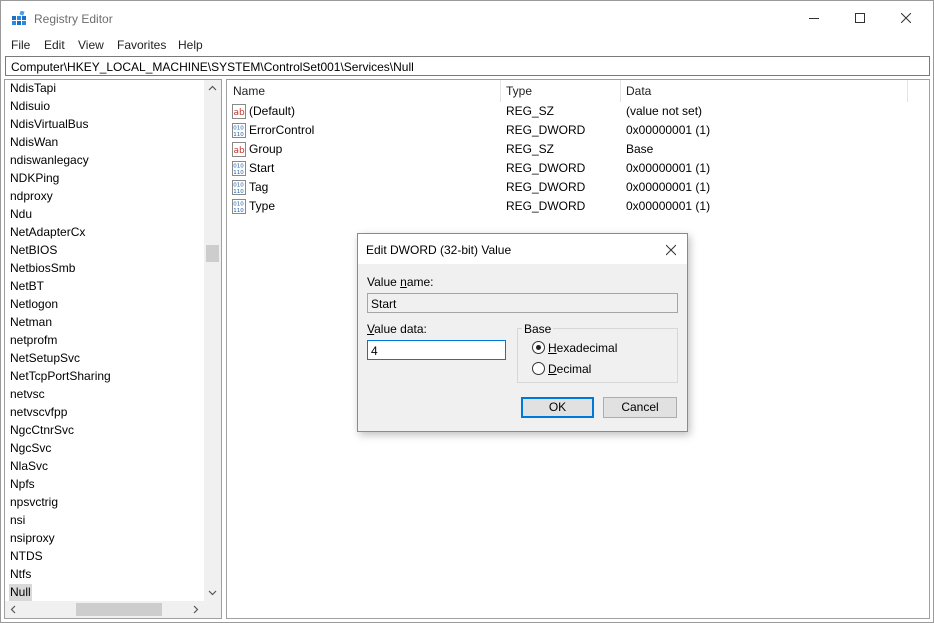 This screenshot has height=623, width=934. What do you see at coordinates (638, 91) in the screenshot?
I see `column-header-data: Data` at bounding box center [638, 91].